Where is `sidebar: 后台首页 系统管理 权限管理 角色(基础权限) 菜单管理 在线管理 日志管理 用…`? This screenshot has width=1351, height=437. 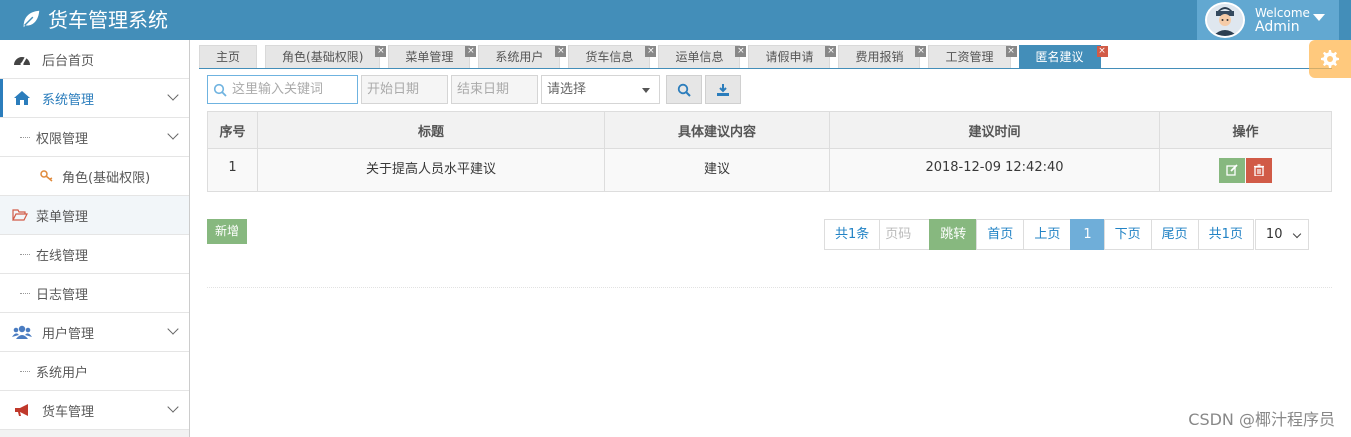 sidebar: 后台首页 系统管理 权限管理 角色(基础权限) 菜单管理 在线管理 日志管理 用… is located at coordinates (95, 238).